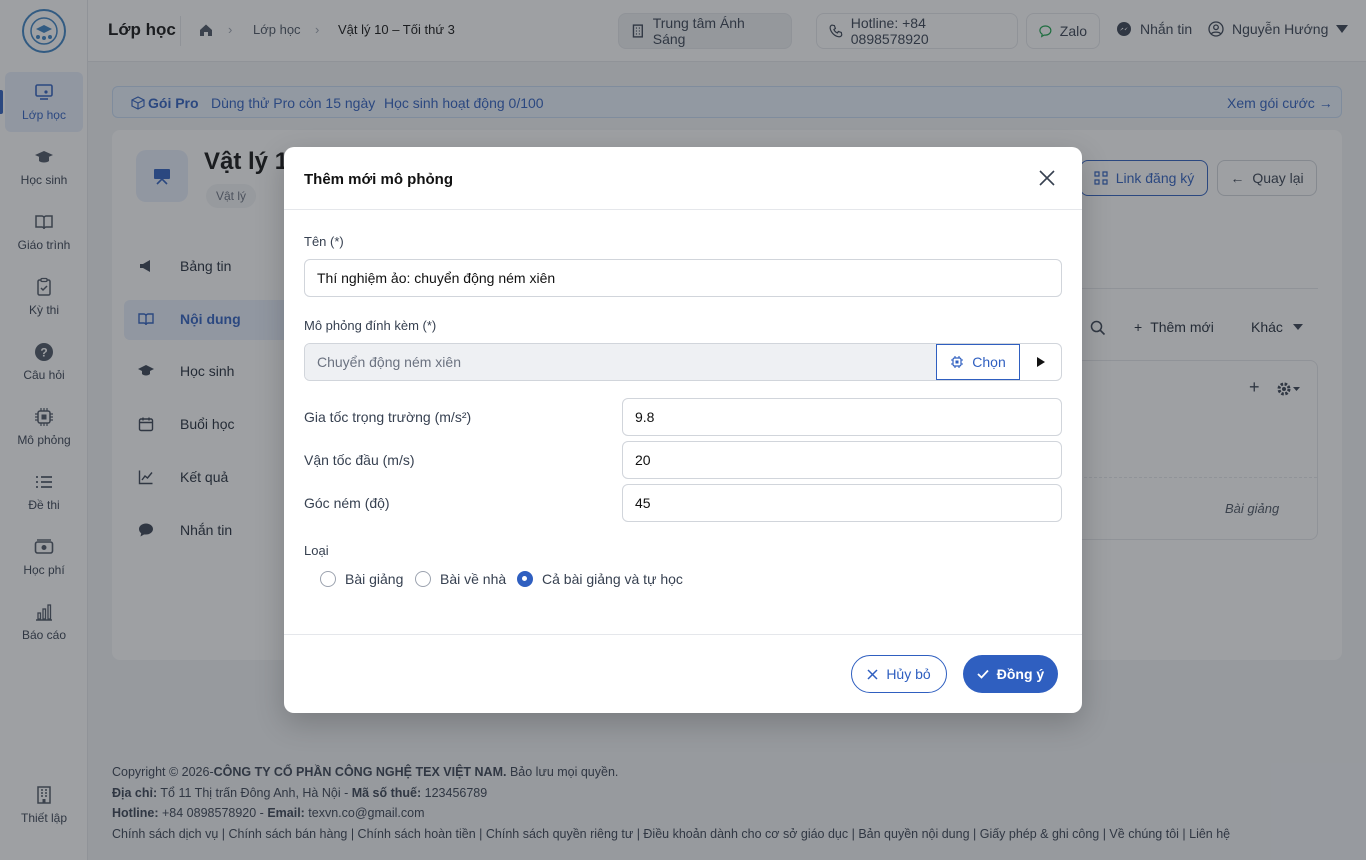  I want to click on choose-button: Chọn, so click(978, 362).